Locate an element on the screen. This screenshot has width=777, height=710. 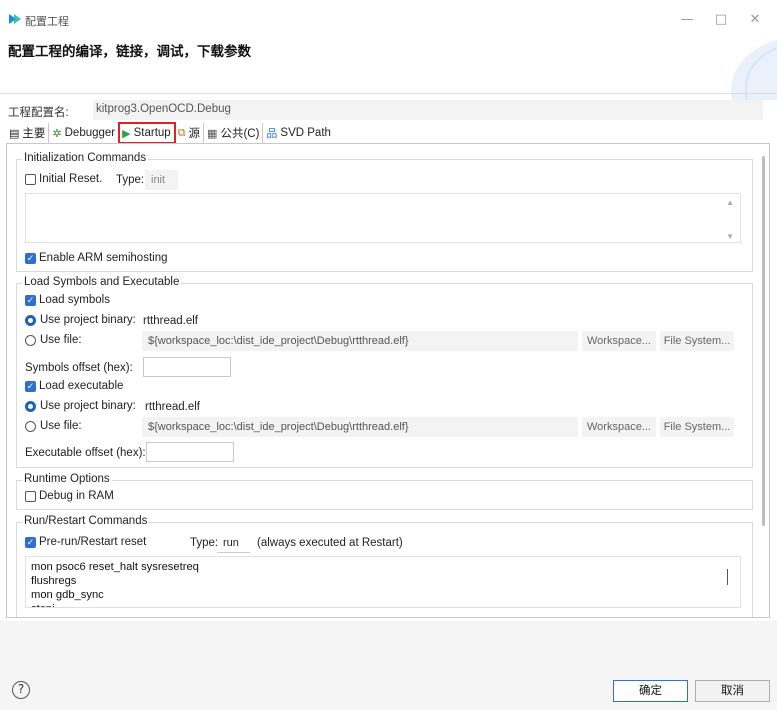
debug-in-ram-checkbox: Debug in RAM is located at coordinates (69, 496).